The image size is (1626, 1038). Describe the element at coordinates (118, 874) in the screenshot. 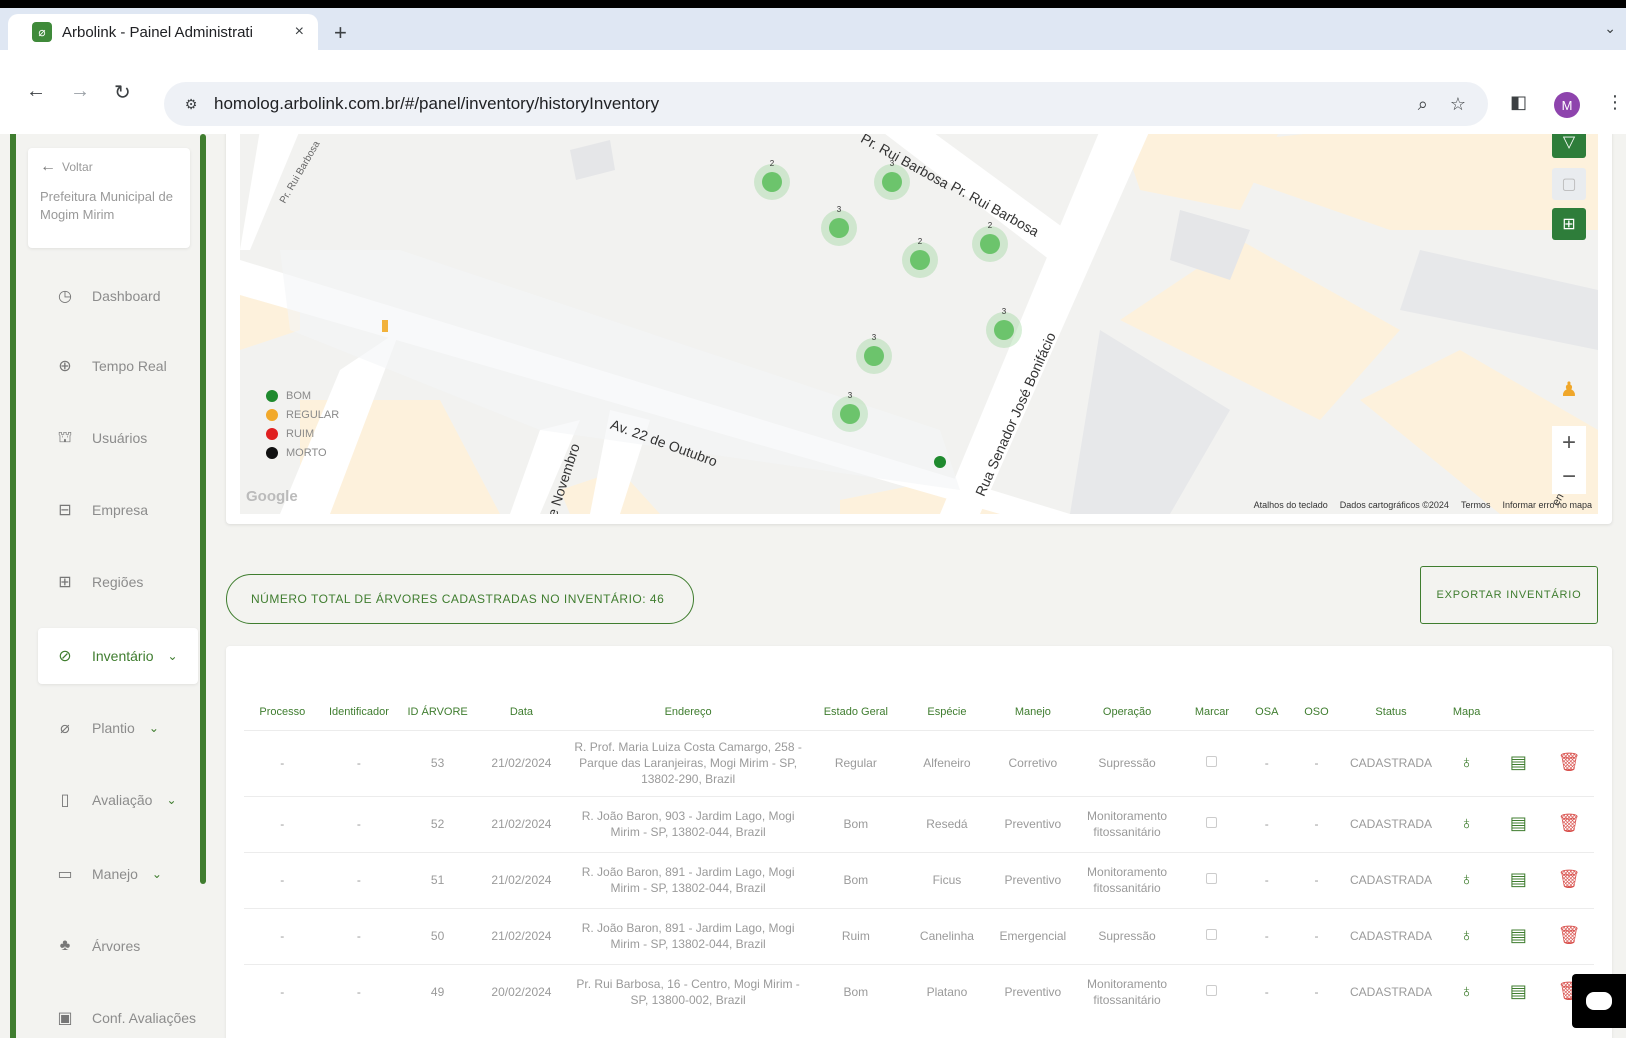

I see `sidebar-item-manejo: ▭ Manejo ⌄` at that location.